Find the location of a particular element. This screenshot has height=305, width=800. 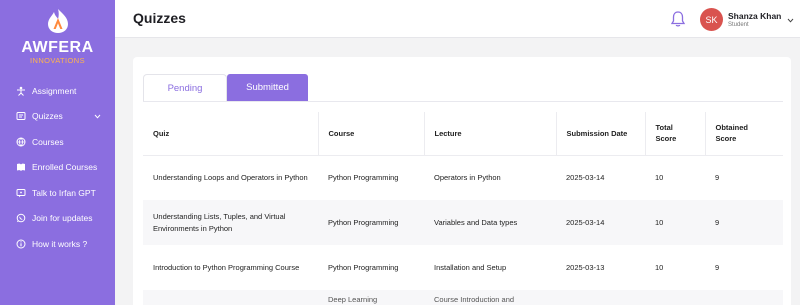

sidebar-item-label: How it works ? is located at coordinates (60, 243).